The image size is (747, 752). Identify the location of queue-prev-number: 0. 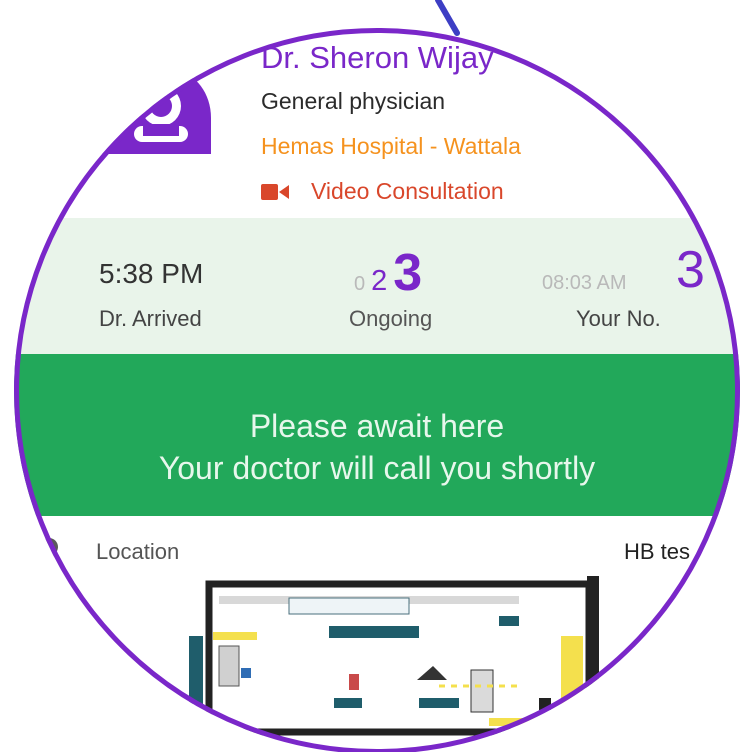
(360, 284).